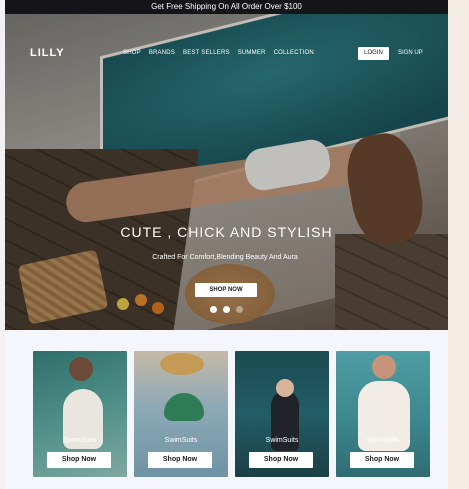 The height and width of the screenshot is (489, 469). I want to click on login-button: LOGIN, so click(373, 53).